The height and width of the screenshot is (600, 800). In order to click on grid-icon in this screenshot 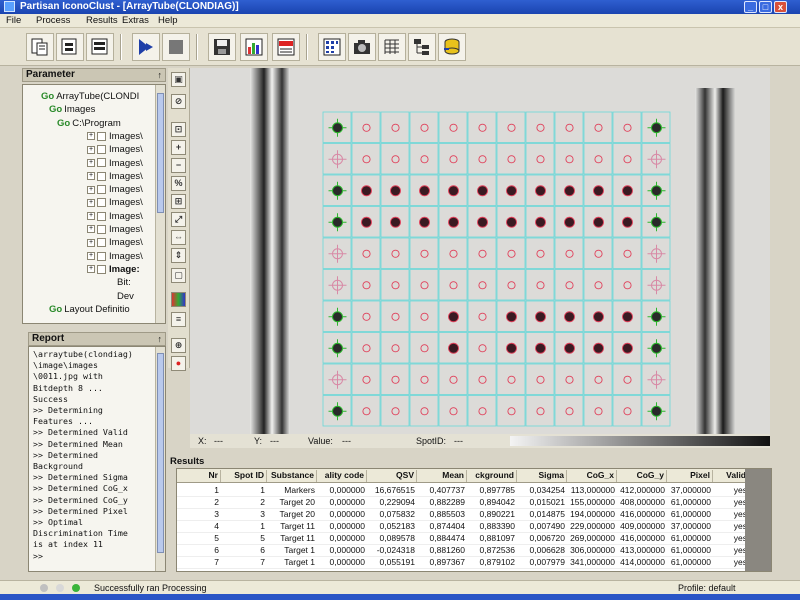, I will do `click(332, 47)`.